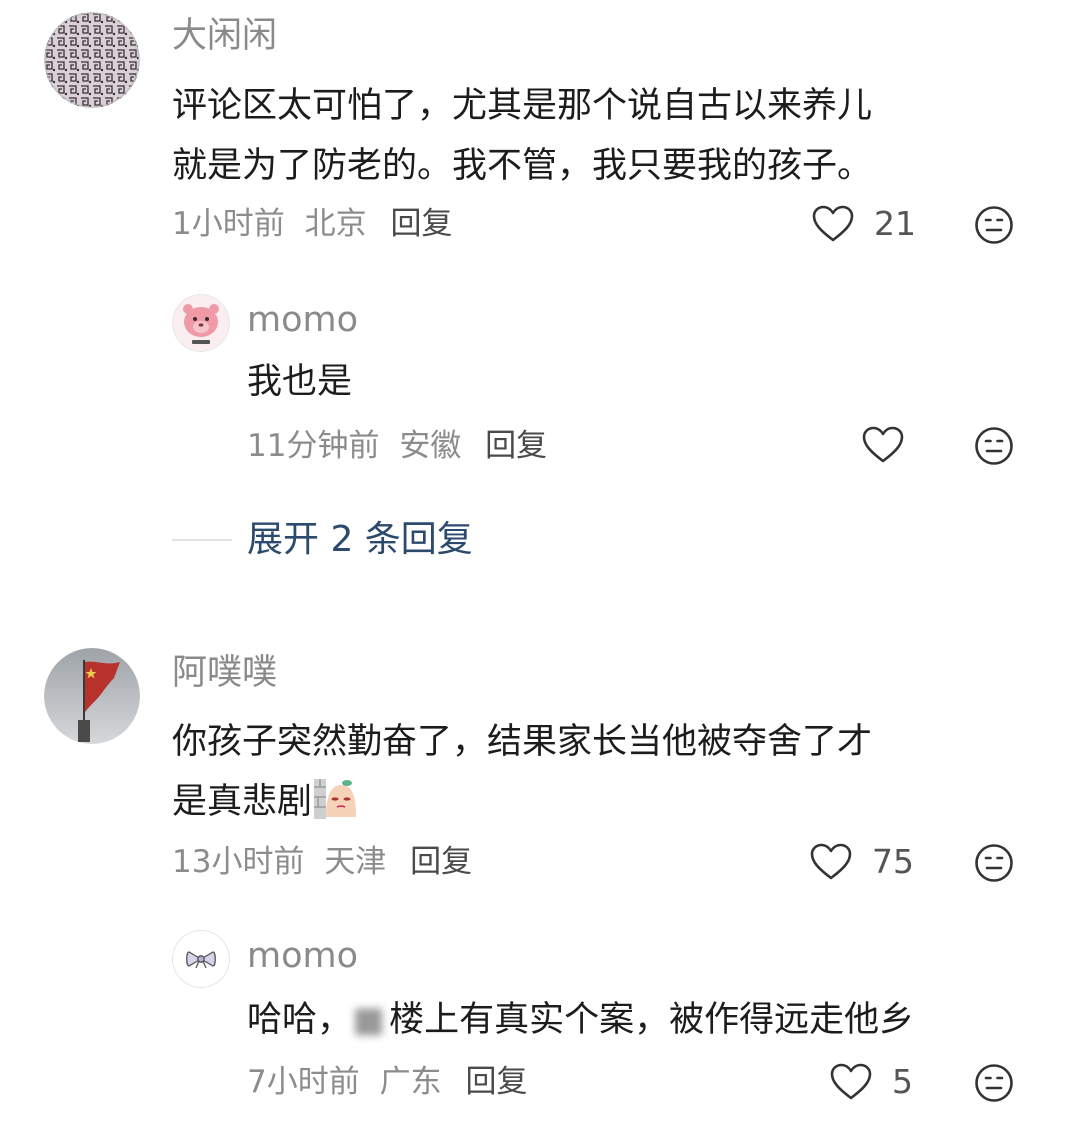 The height and width of the screenshot is (1125, 1080). What do you see at coordinates (522, 742) in the screenshot?
I see `comment-text-line: 你孩子突然勤奋了，结果家长当他被夺舍了才` at bounding box center [522, 742].